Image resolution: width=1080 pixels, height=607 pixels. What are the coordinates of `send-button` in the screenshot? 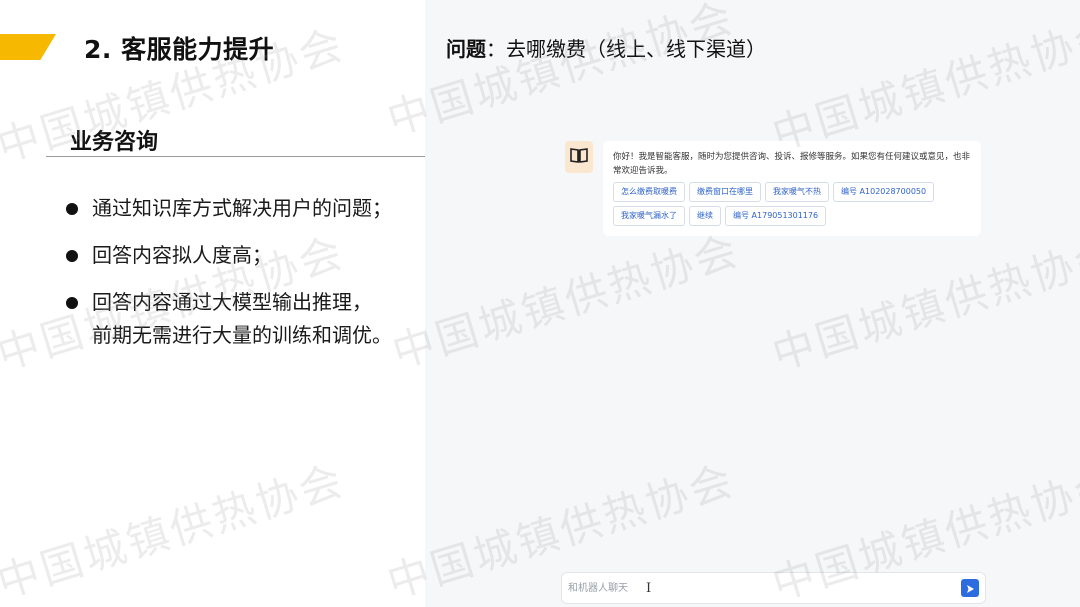 It's located at (970, 588).